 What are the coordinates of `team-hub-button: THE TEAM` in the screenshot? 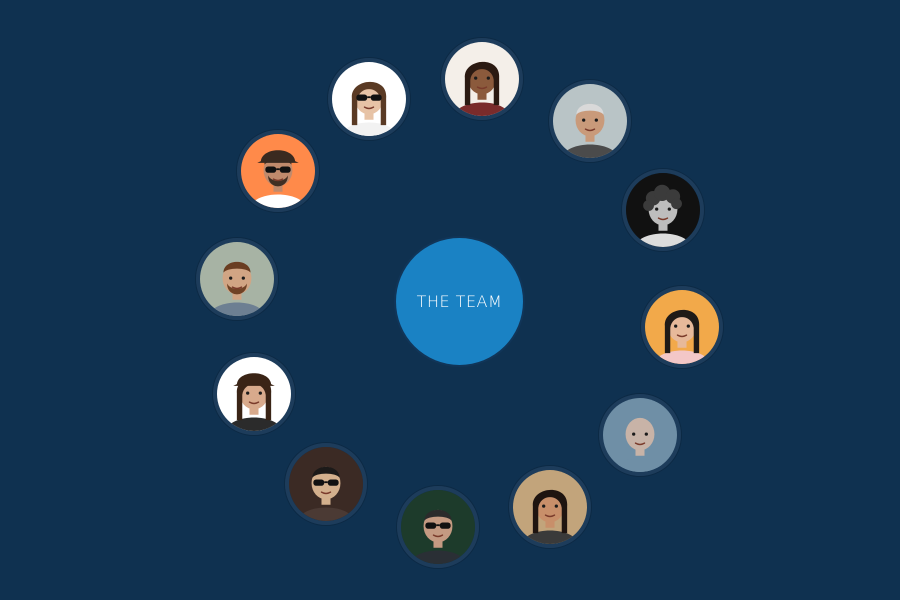 It's located at (459, 301).